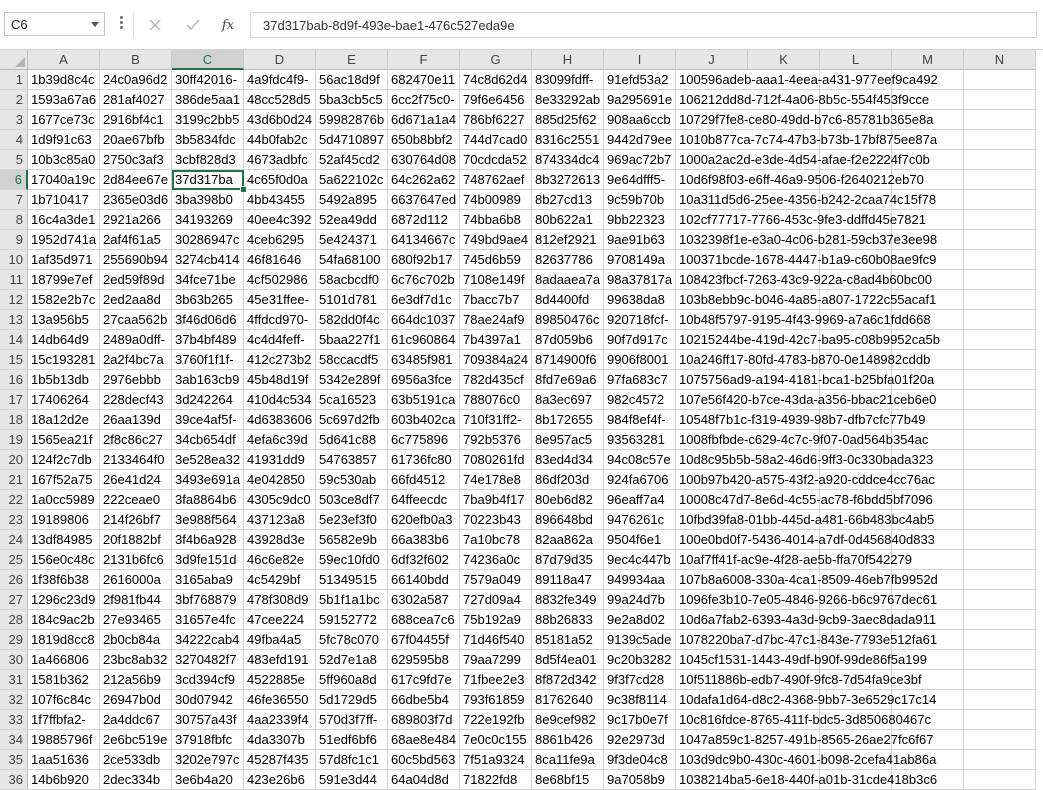 This screenshot has width=1043, height=790. What do you see at coordinates (568, 160) in the screenshot?
I see `cell-h5: 874334dc4` at bounding box center [568, 160].